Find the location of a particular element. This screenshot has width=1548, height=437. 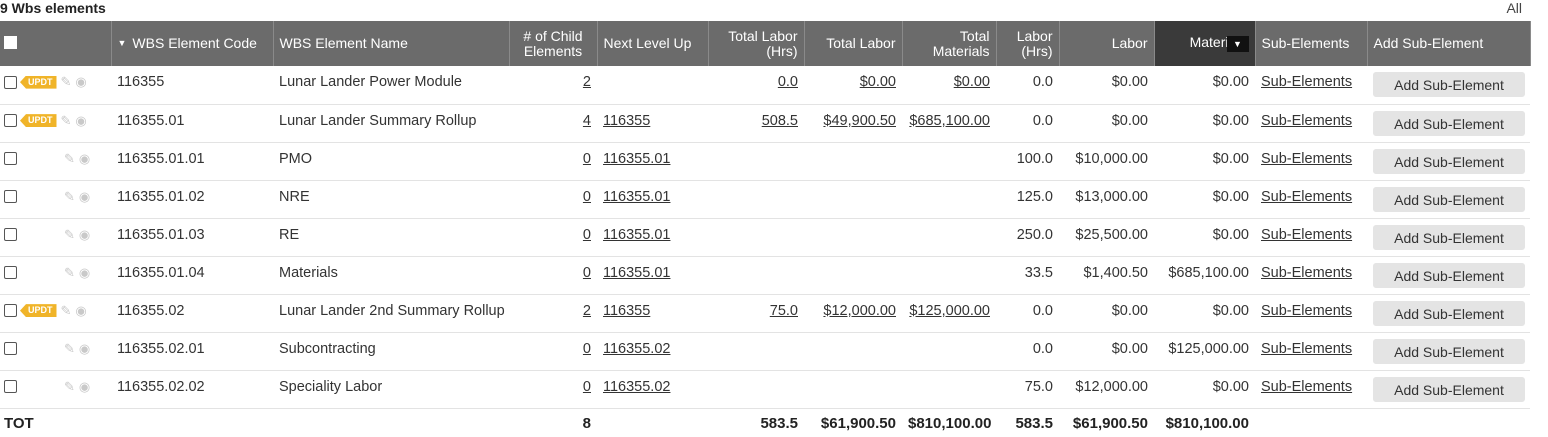

select-all-header is located at coordinates (56, 43).